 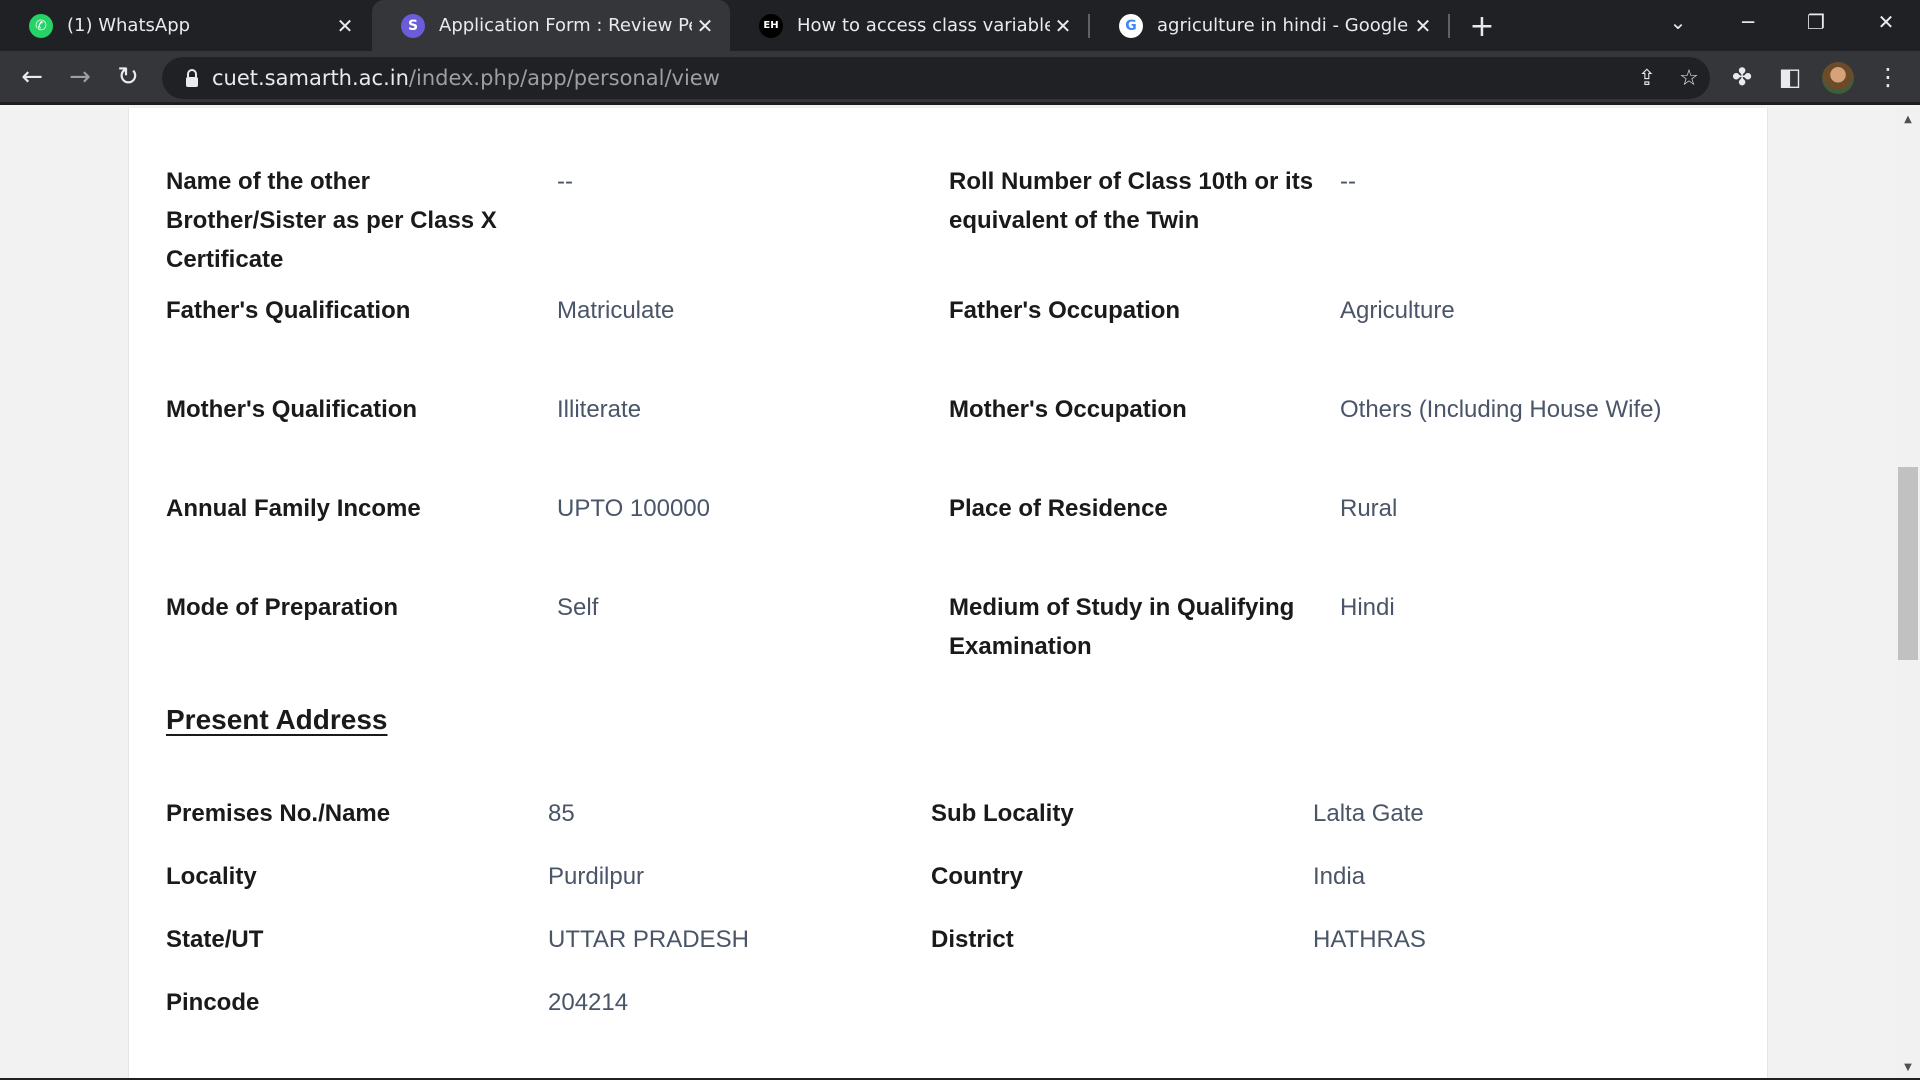 What do you see at coordinates (80, 77) in the screenshot?
I see `forward-arrow-icon: →` at bounding box center [80, 77].